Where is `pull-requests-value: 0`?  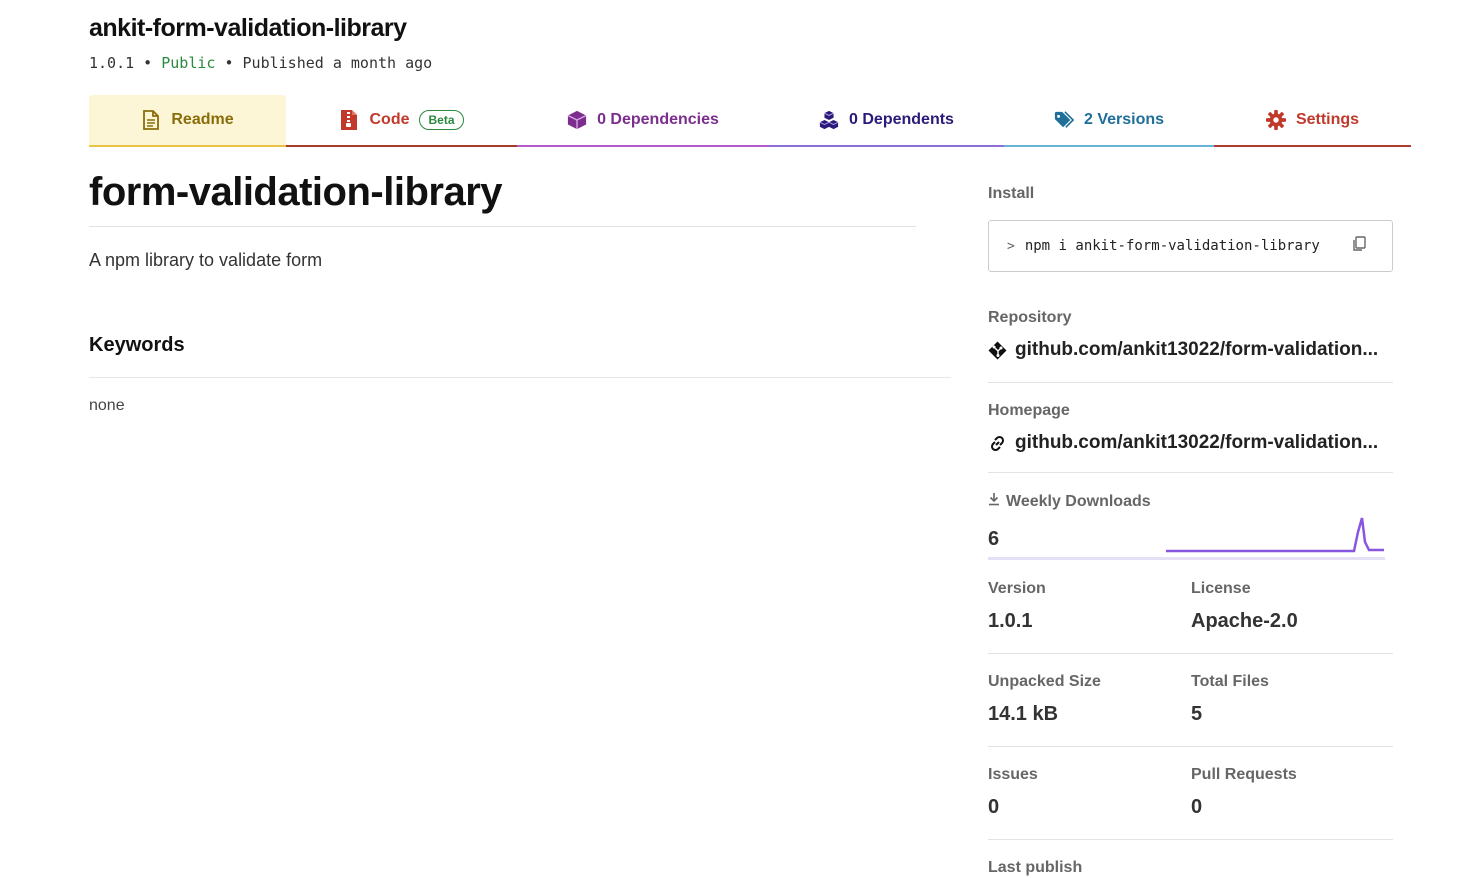 pull-requests-value: 0 is located at coordinates (1197, 807).